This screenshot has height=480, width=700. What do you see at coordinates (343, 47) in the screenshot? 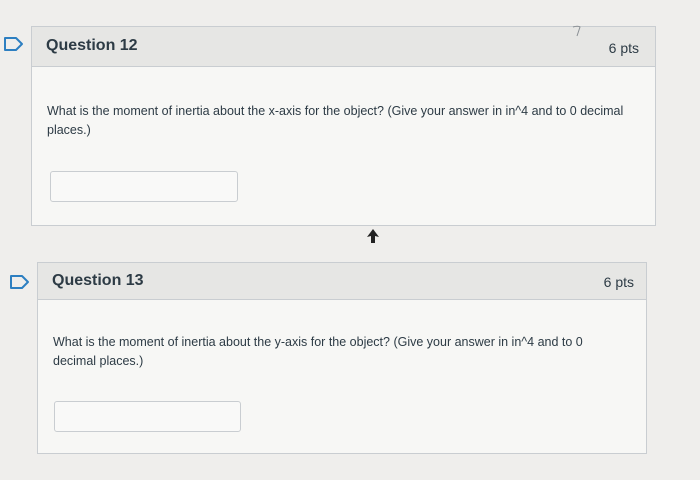
I see `question-header: Question 12 6 pts` at bounding box center [343, 47].